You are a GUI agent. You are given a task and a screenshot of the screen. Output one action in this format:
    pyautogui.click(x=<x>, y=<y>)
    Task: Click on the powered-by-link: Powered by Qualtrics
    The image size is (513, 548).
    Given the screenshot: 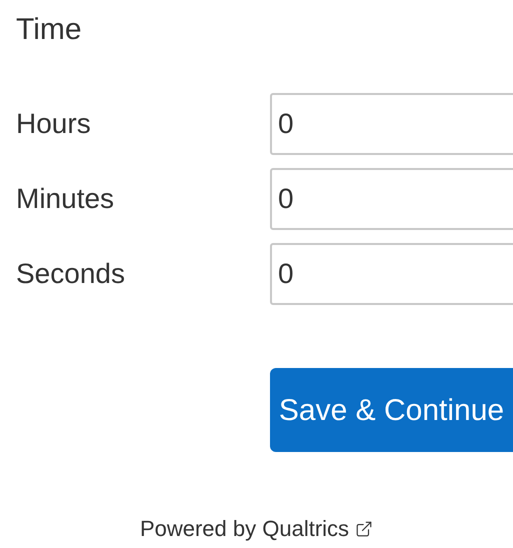 What is the action you would take?
    pyautogui.click(x=257, y=528)
    